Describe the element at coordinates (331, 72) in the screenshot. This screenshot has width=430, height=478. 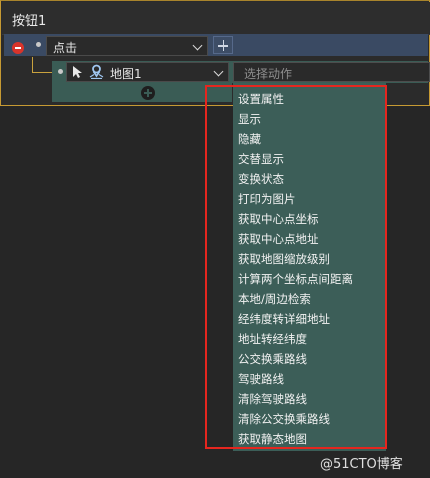
I see `action-input: 选择动作` at that location.